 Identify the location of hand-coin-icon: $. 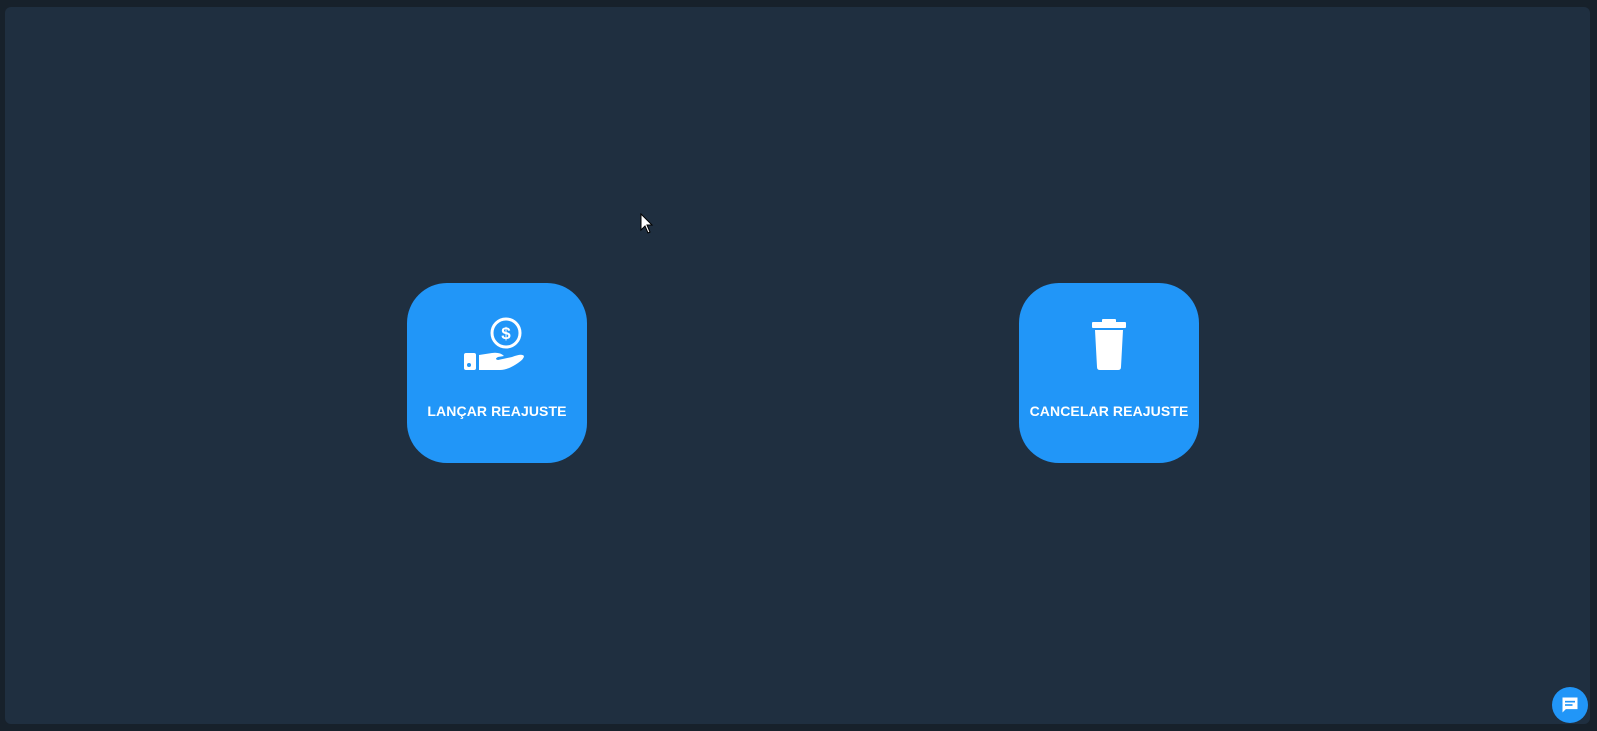
(497, 345).